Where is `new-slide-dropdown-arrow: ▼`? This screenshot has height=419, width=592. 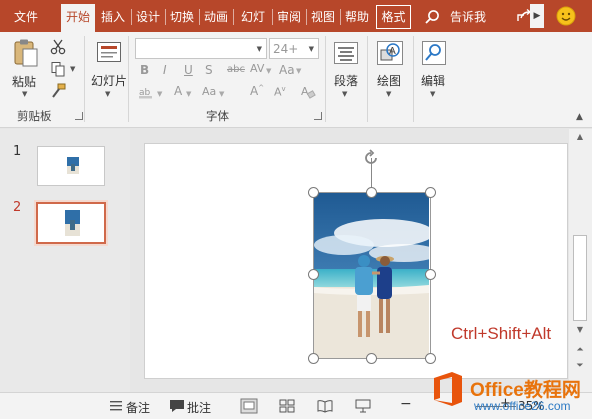
new-slide-dropdown-arrow: ▼ is located at coordinates (107, 94).